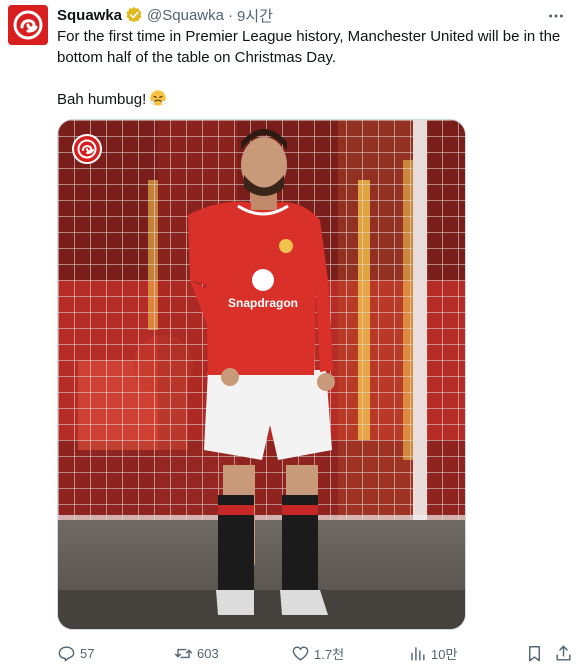 The width and height of the screenshot is (580, 672). Describe the element at coordinates (329, 654) in the screenshot. I see `like-count: 1.7천` at that location.